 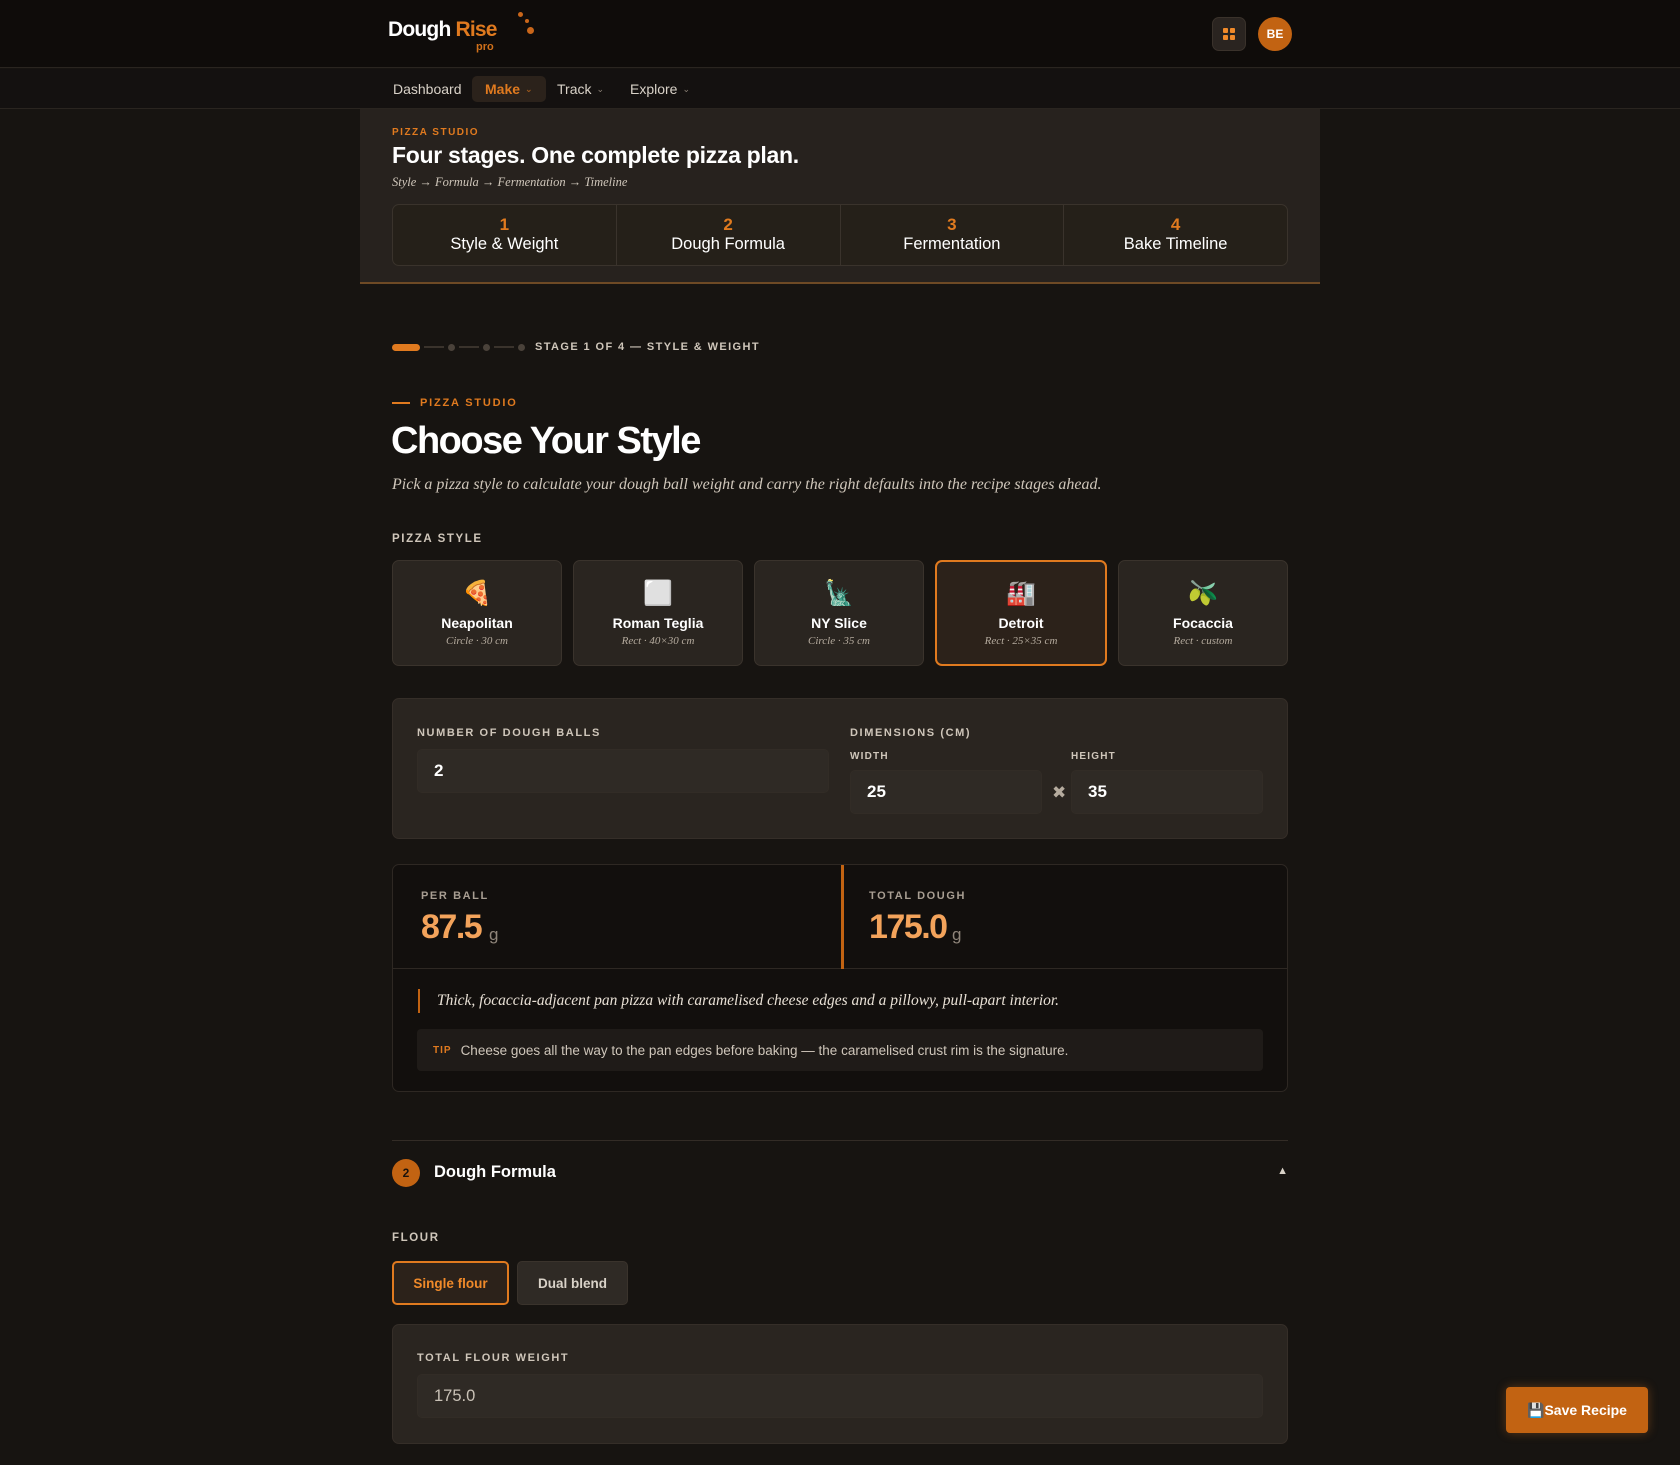 I want to click on progress-step-active, so click(x=406, y=347).